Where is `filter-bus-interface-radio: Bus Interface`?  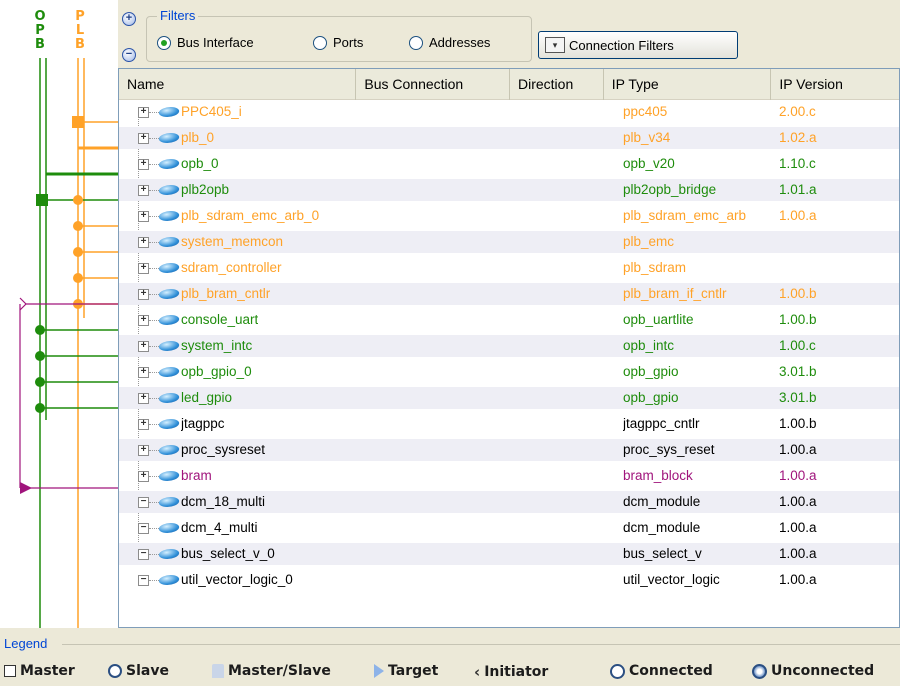
filter-bus-interface-radio: Bus Interface is located at coordinates (205, 42).